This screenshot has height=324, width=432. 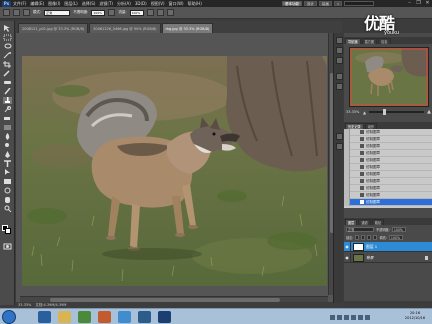 What do you see at coordinates (353, 112) in the screenshot?
I see `navigator-zoom-value: 33.33%` at bounding box center [353, 112].